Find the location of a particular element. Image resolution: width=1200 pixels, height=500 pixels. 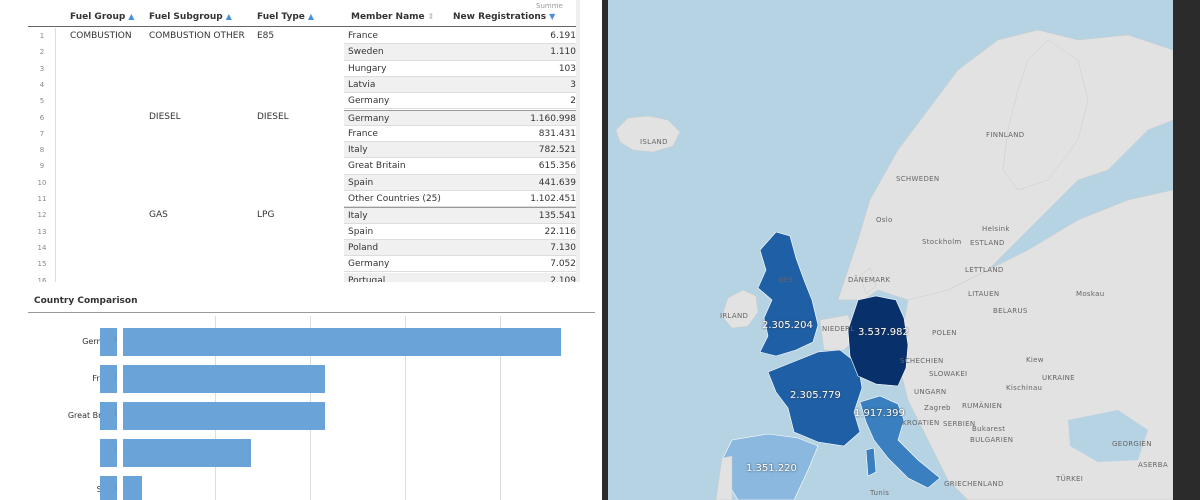

registrations-cell: 441.639 is located at coordinates (557, 182).